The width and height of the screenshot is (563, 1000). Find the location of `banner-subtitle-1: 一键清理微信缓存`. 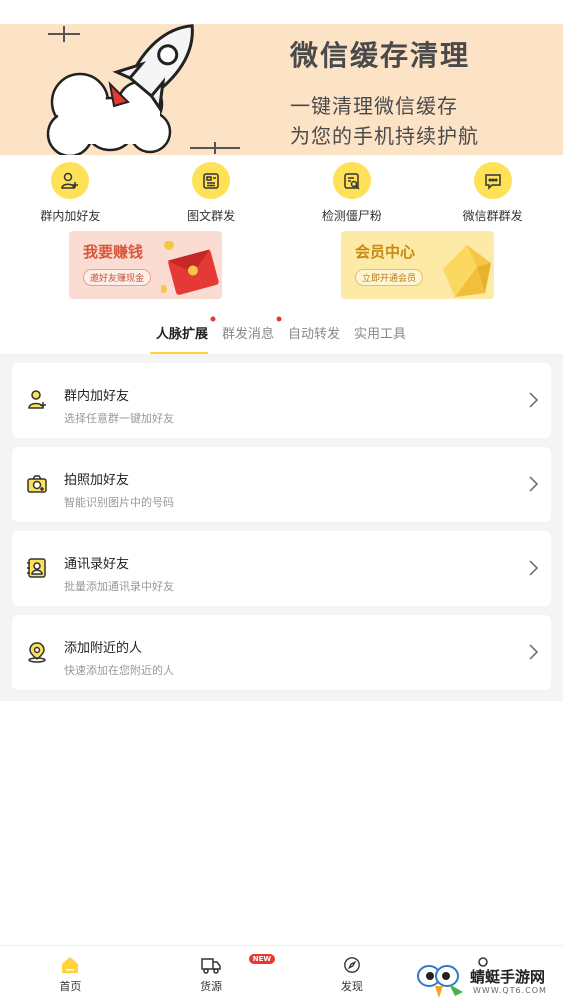

banner-subtitle-1: 一键清理微信缓存 is located at coordinates (374, 106).